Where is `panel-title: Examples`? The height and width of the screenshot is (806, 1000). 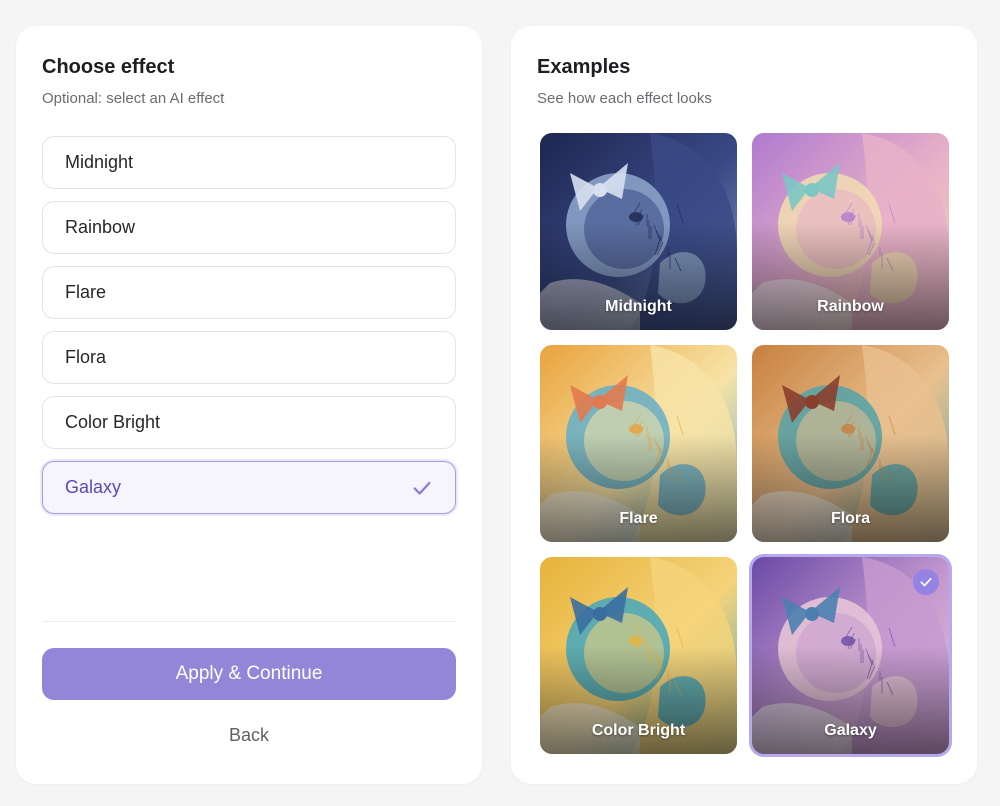 panel-title: Examples is located at coordinates (584, 67).